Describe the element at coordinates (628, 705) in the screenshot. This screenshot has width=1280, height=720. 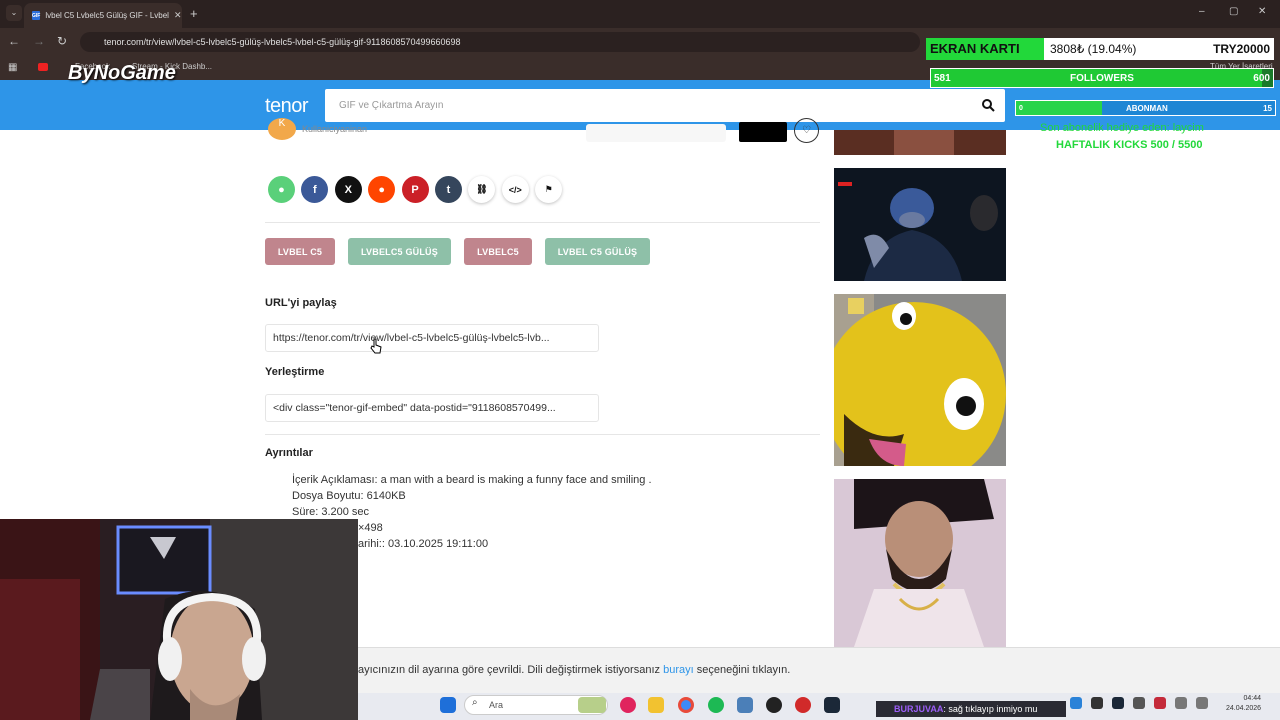
I see `media-player-icon` at that location.